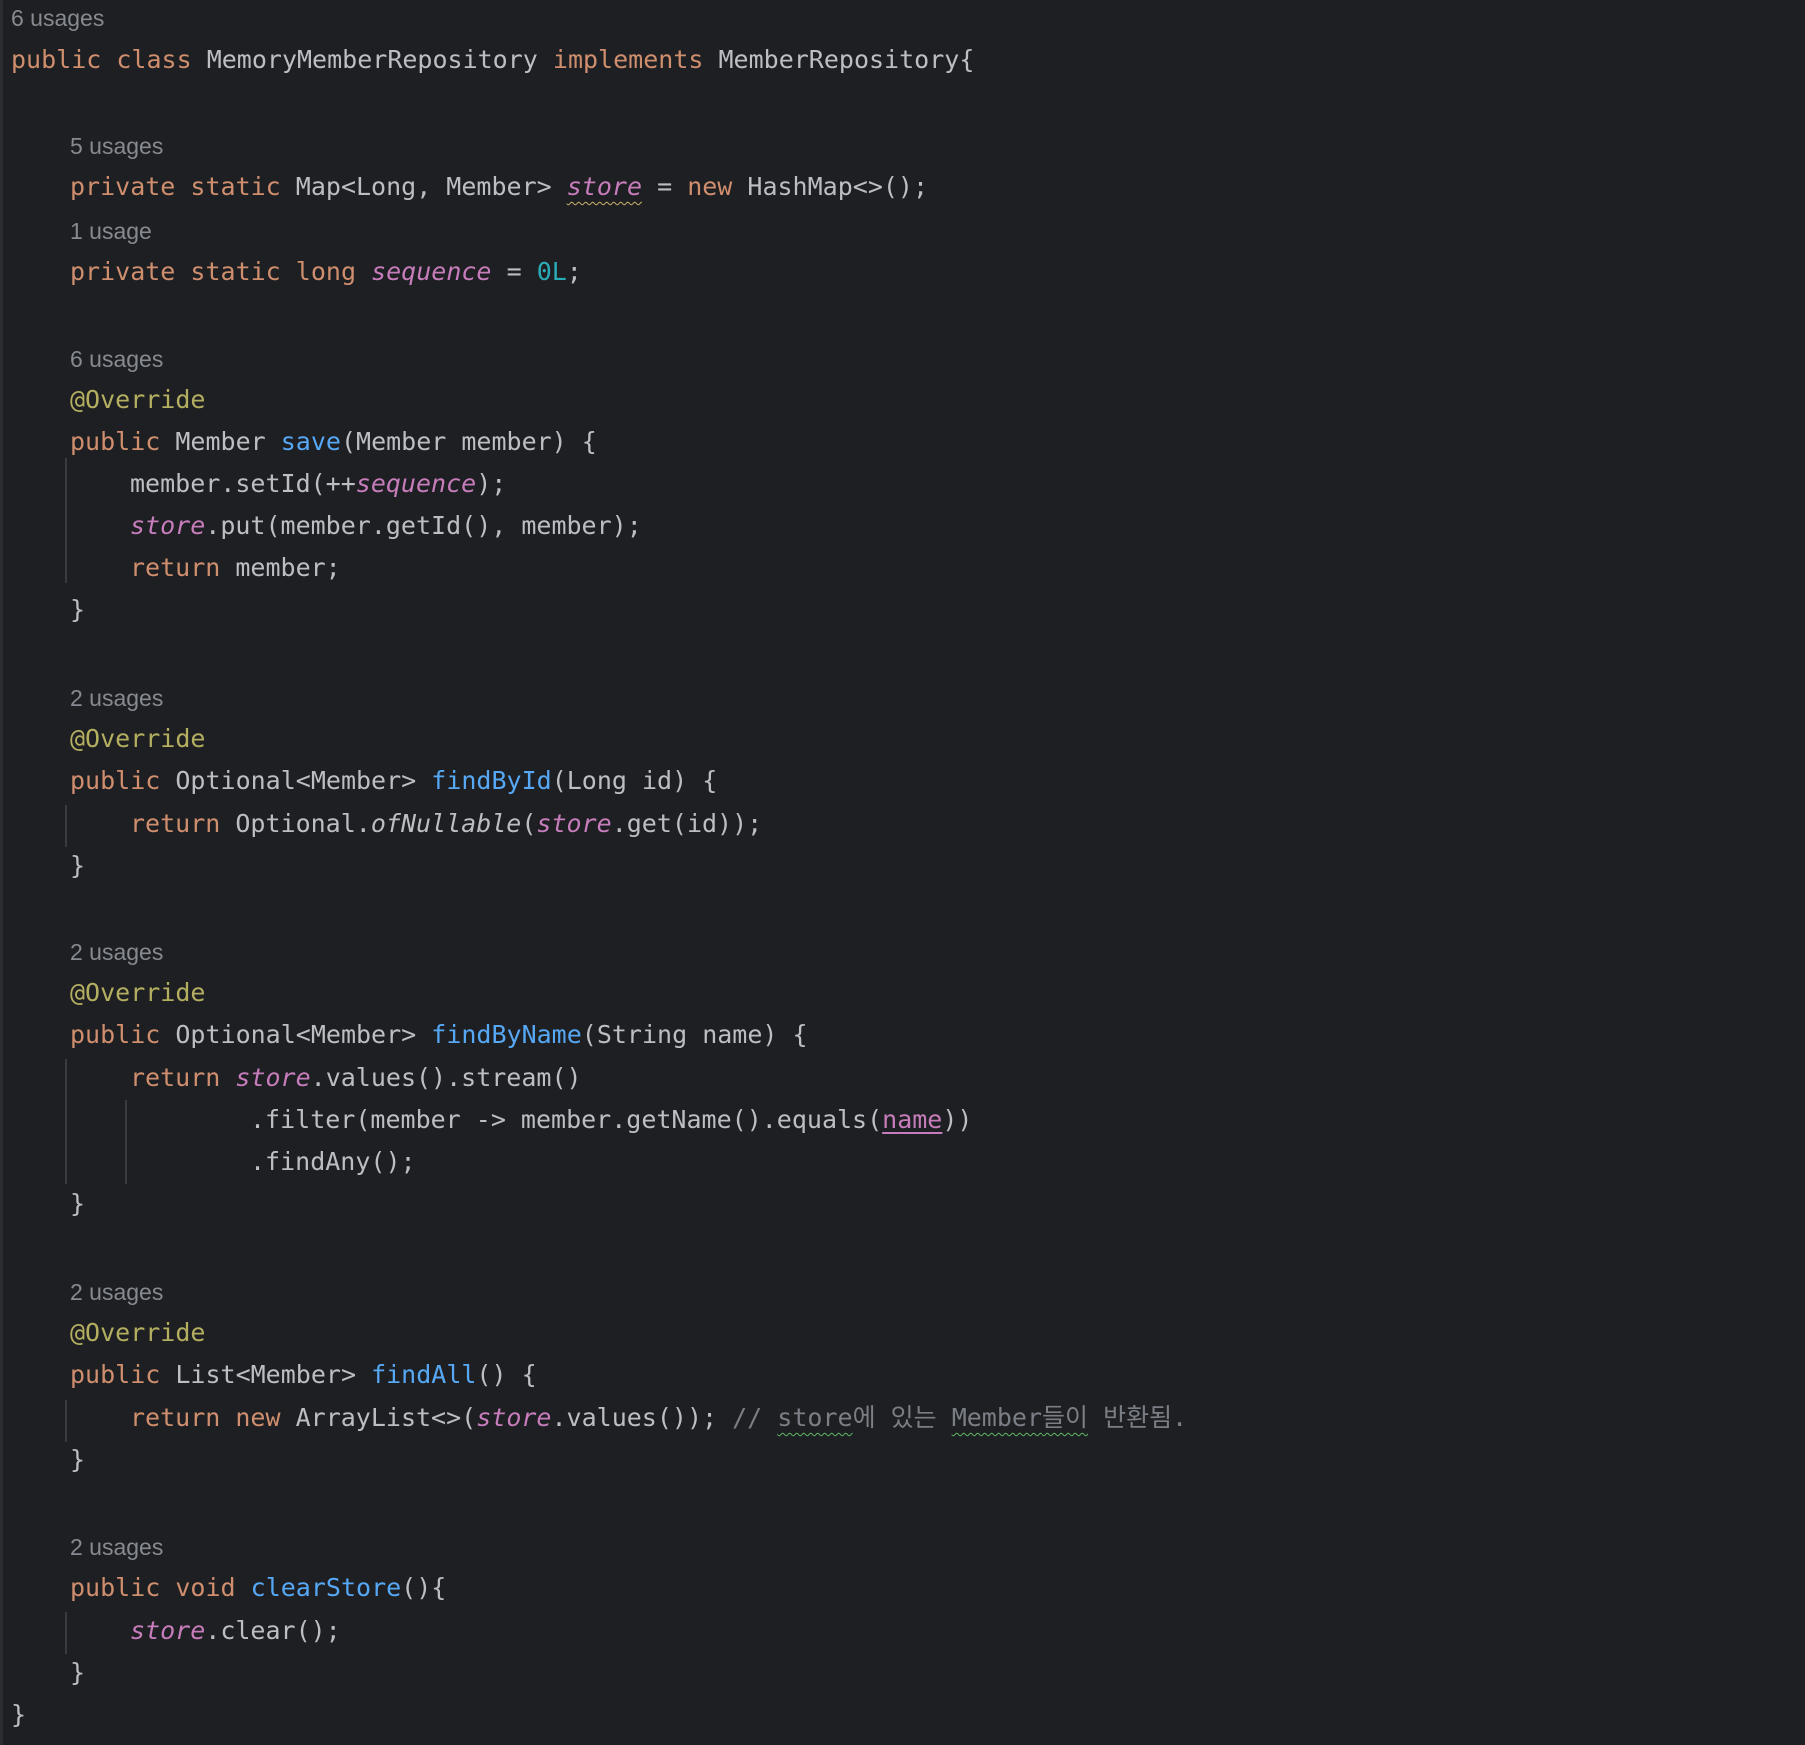 The image size is (1805, 1745). I want to click on usages-hint-class: 6 usages, so click(57, 19).